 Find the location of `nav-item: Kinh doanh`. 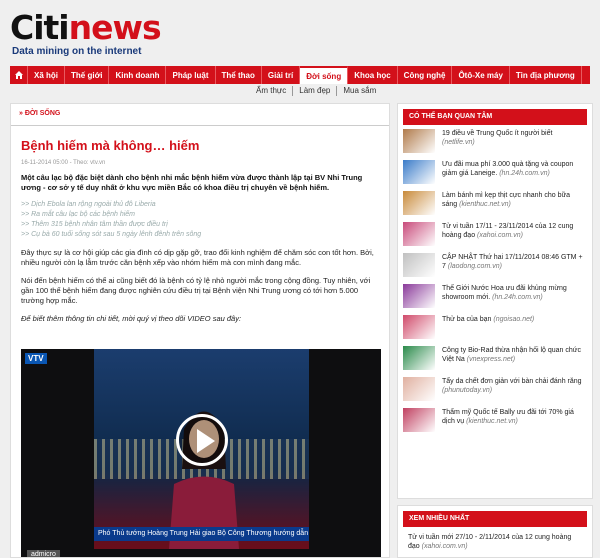

nav-item: Kinh doanh is located at coordinates (138, 75).